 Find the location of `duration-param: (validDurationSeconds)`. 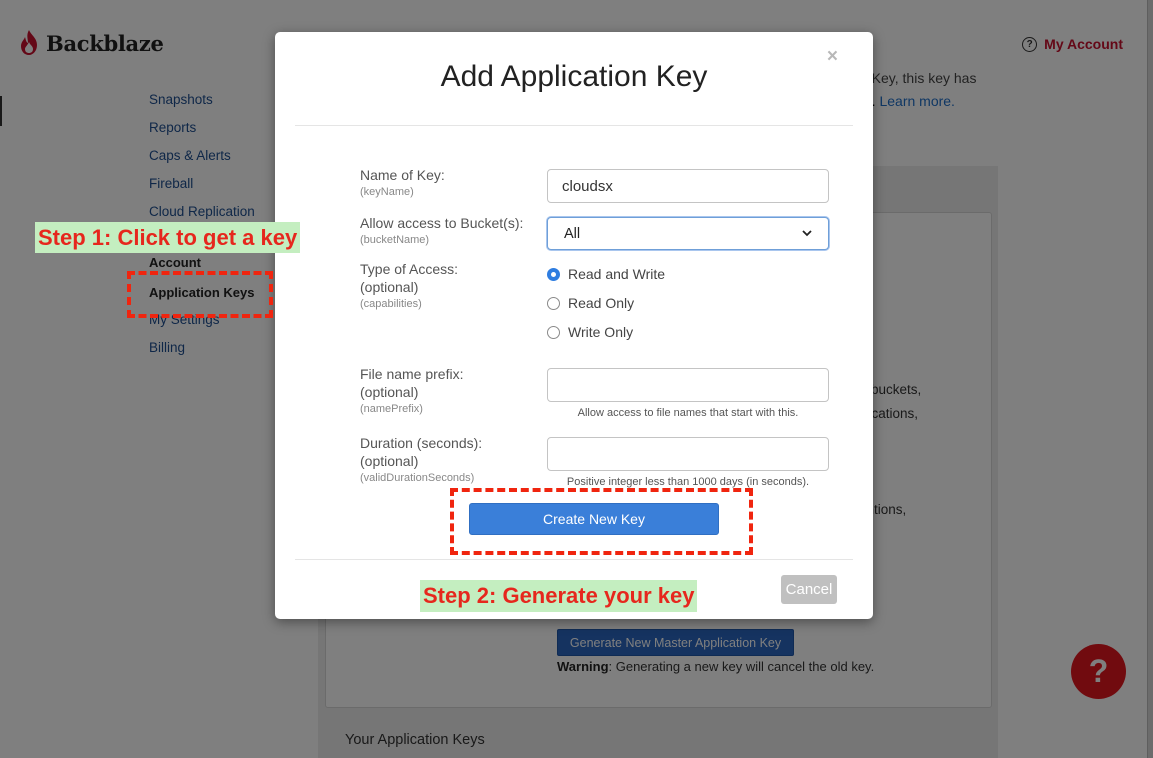

duration-param: (validDurationSeconds) is located at coordinates (417, 478).